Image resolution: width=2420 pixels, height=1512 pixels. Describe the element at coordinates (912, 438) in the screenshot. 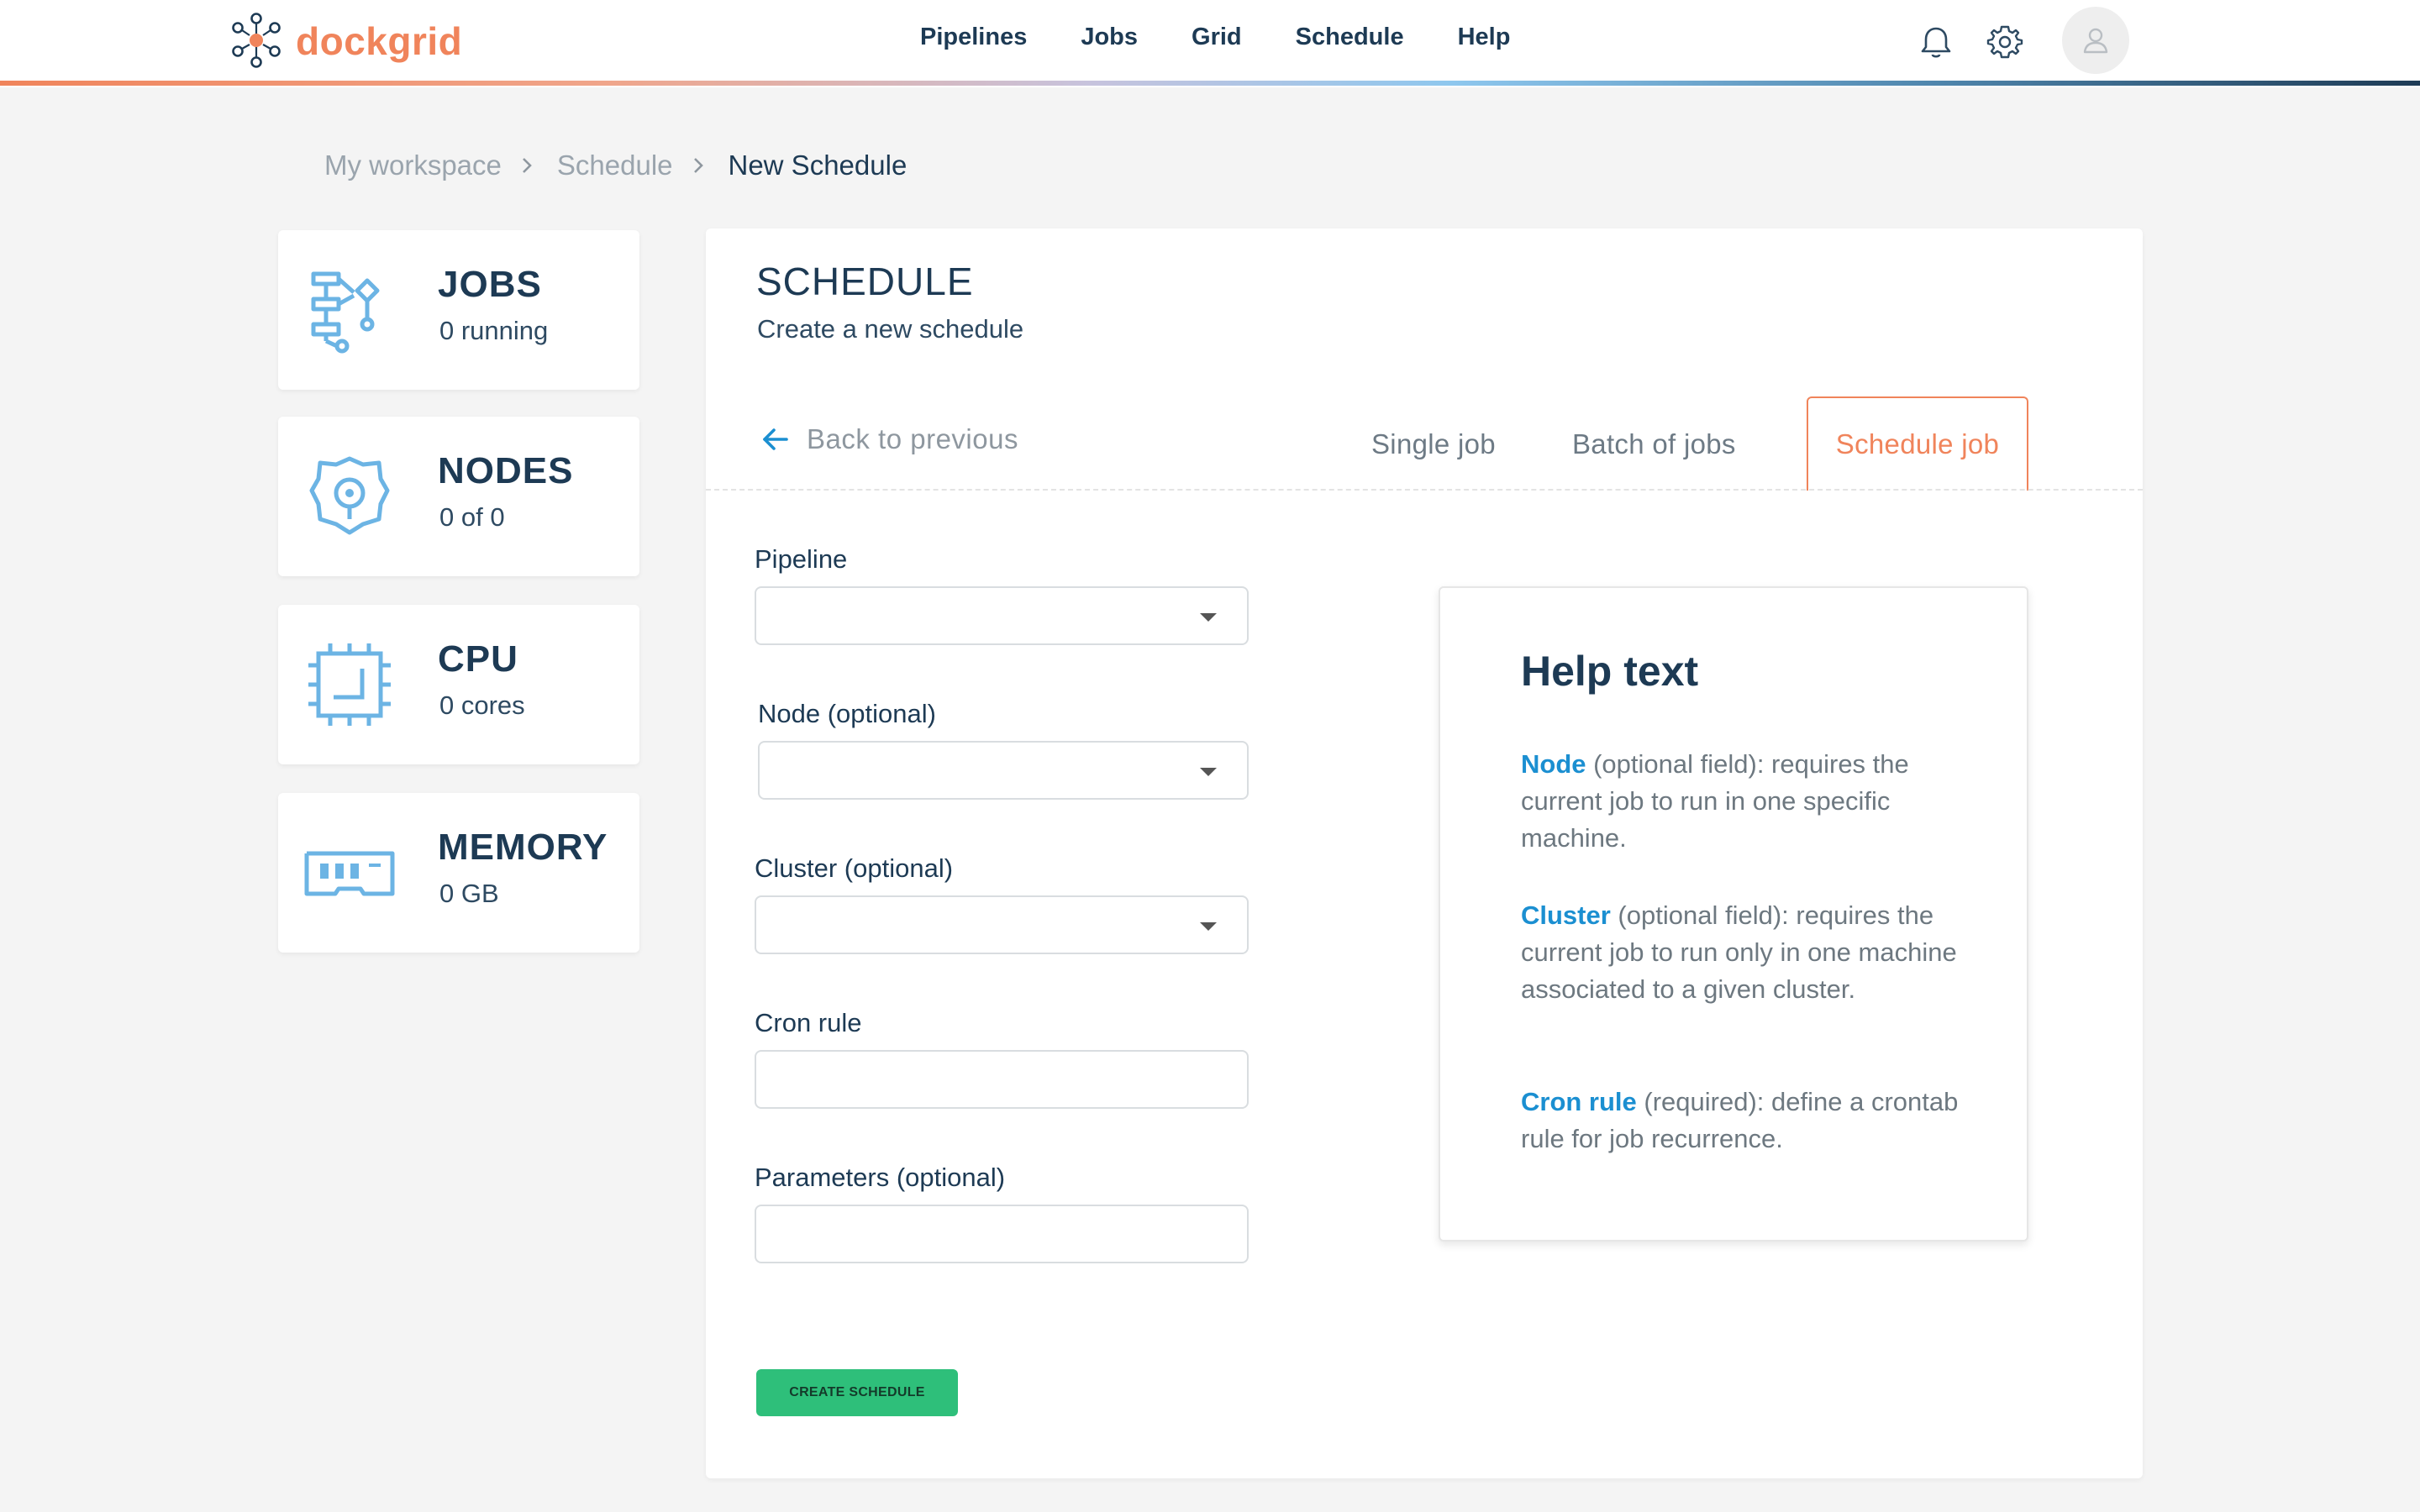

I see `back-label: Back to previous` at that location.